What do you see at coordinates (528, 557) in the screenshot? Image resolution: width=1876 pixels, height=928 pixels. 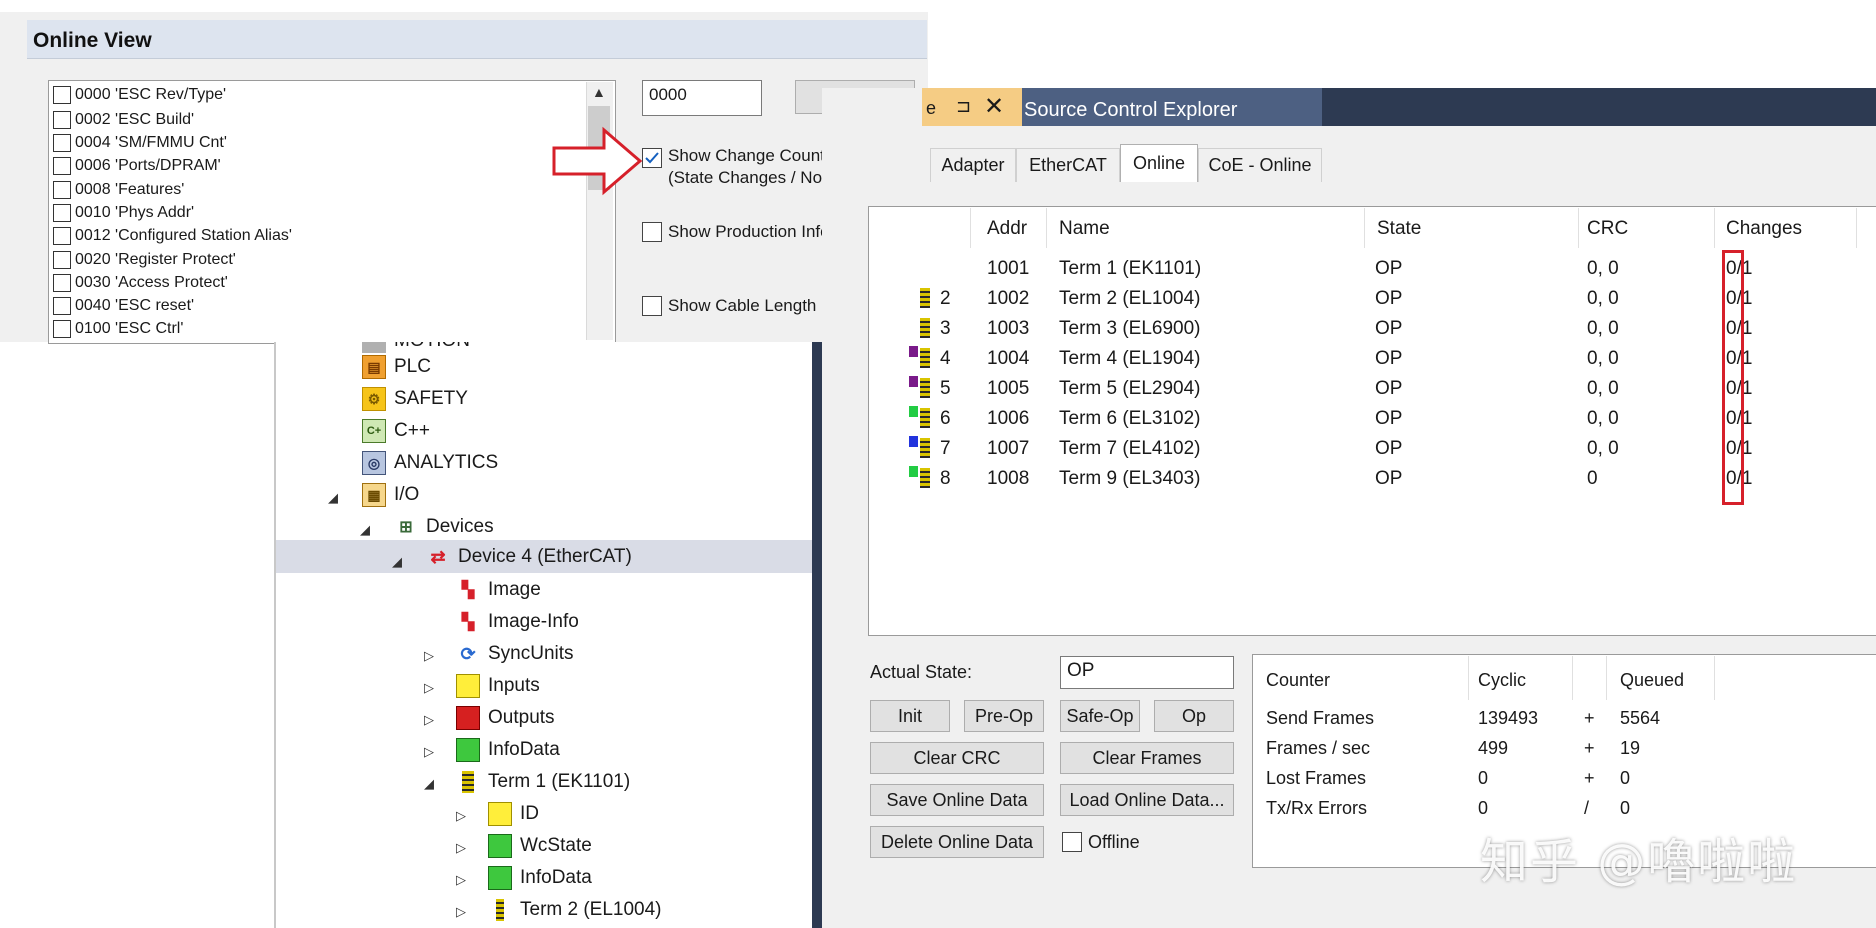 I see `tree-item-device4-ethercat: ⇄ Device 4 (EtherCAT)` at bounding box center [528, 557].